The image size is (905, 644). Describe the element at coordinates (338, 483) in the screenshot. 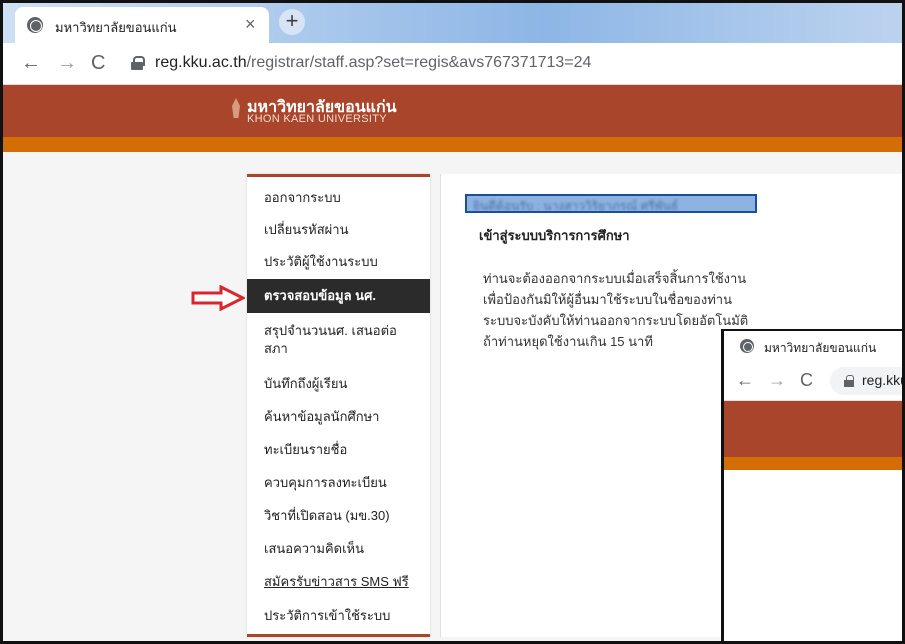

I see `menu-item-registration-control: ควบคุมการลงทะเบียน` at that location.